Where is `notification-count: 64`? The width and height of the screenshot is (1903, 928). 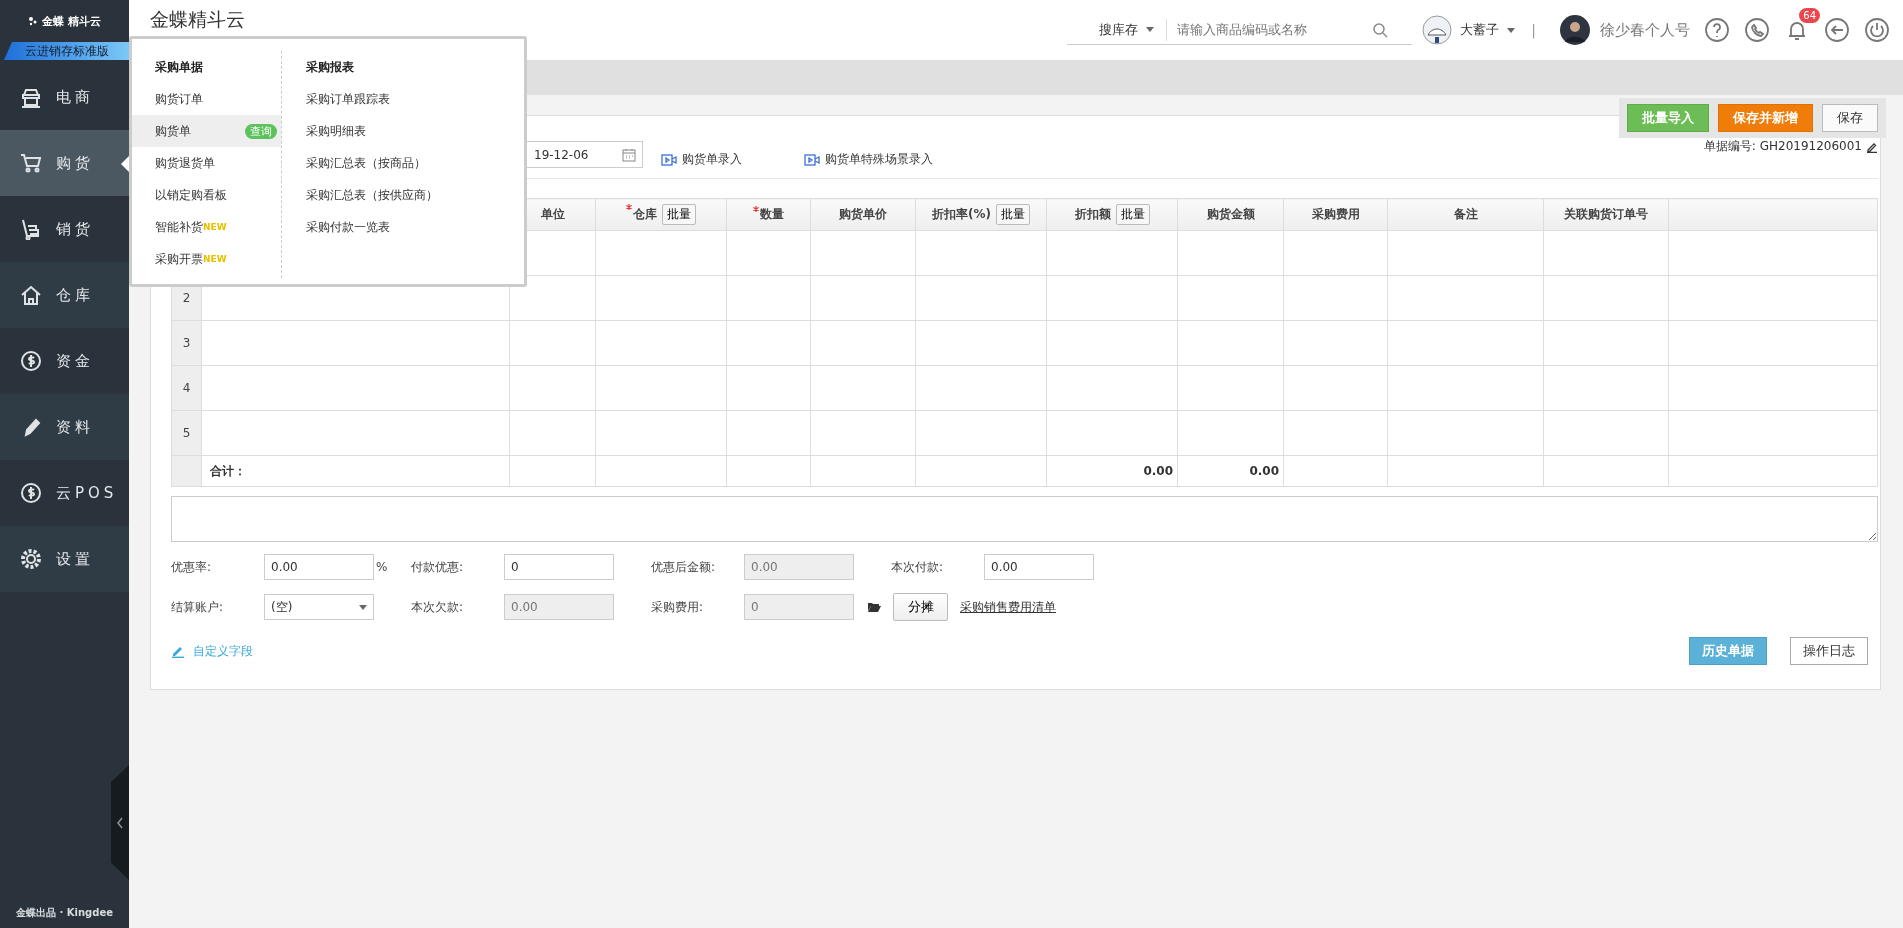
notification-count: 64 is located at coordinates (1809, 15).